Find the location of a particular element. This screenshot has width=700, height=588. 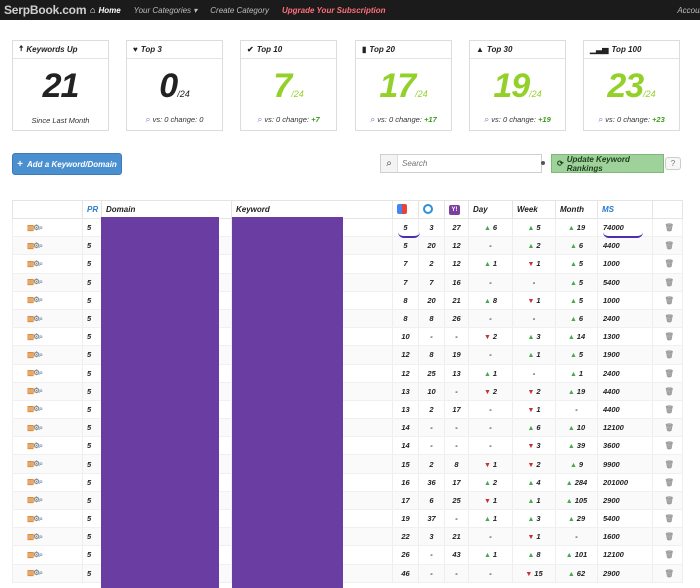

stat-card-value: 21 is located at coordinates (60, 86).